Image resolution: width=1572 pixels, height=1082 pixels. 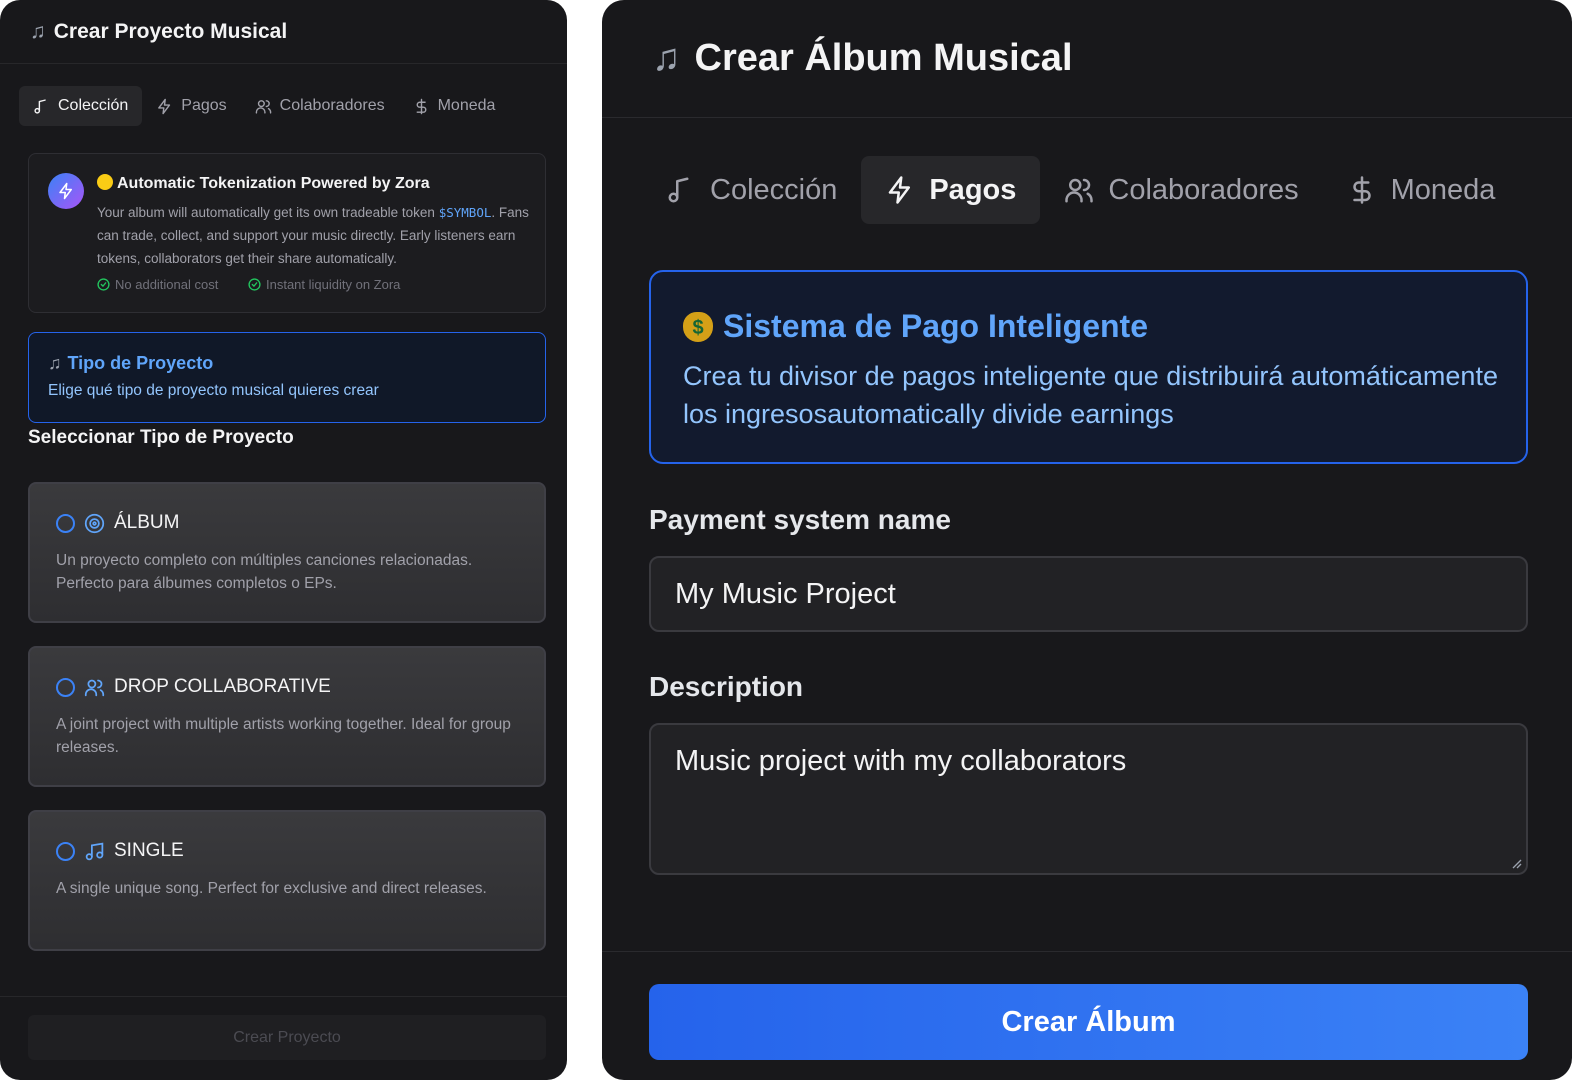 What do you see at coordinates (901, 761) in the screenshot?
I see `description-value: Music project with my collaborators` at bounding box center [901, 761].